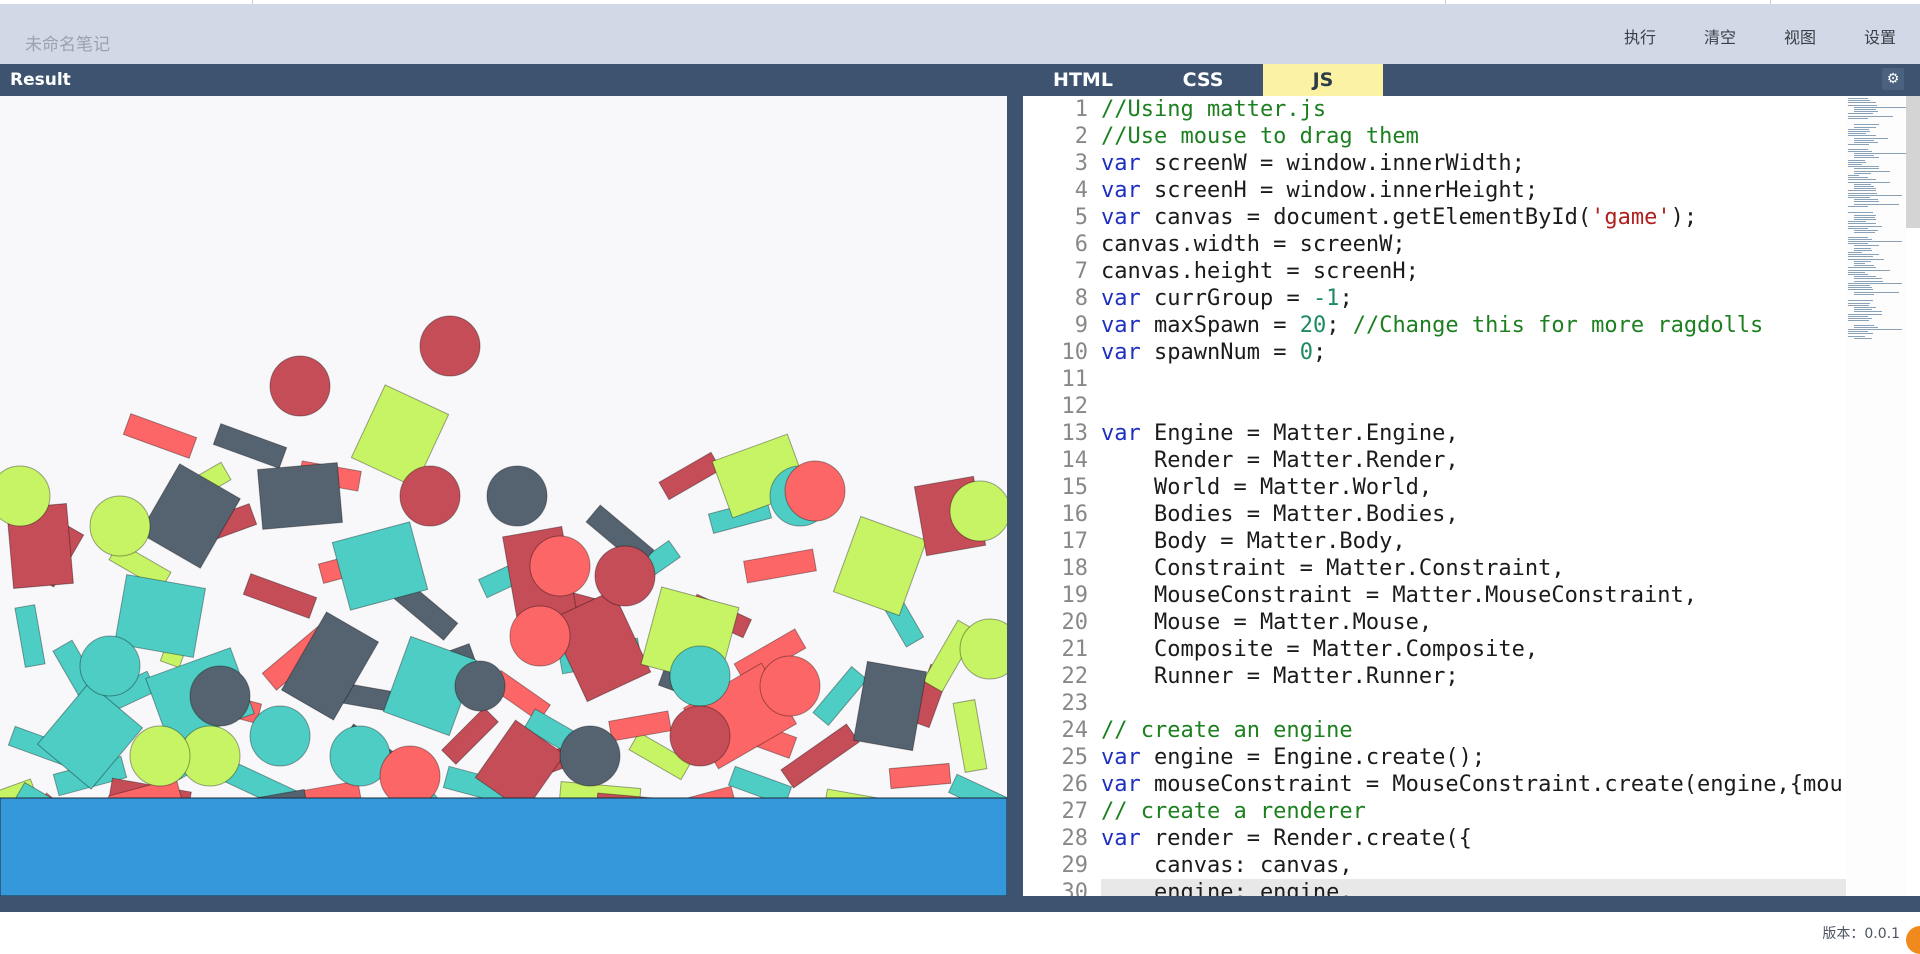  Describe the element at coordinates (1075, 379) in the screenshot. I see `line-number: 11` at that location.